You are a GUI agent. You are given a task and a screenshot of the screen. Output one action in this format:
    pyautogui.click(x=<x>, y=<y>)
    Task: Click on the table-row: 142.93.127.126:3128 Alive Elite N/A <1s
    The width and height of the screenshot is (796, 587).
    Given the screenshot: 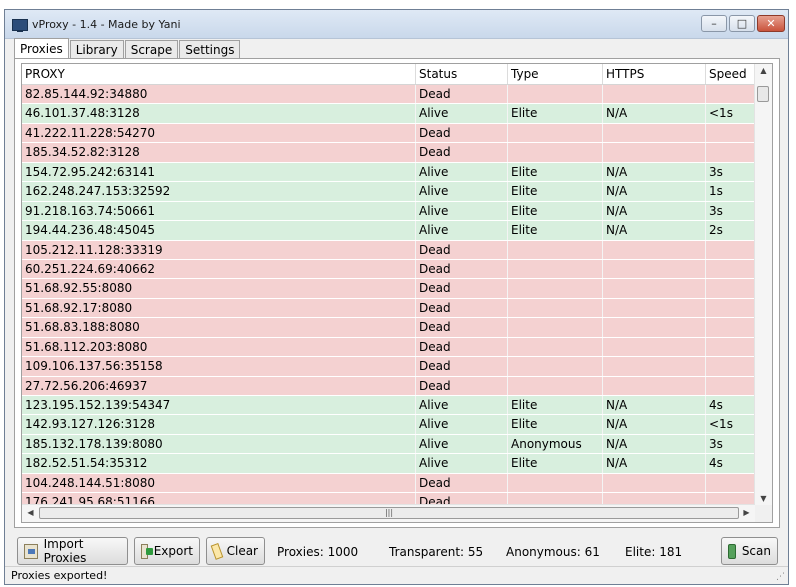 What is the action you would take?
    pyautogui.click(x=392, y=425)
    